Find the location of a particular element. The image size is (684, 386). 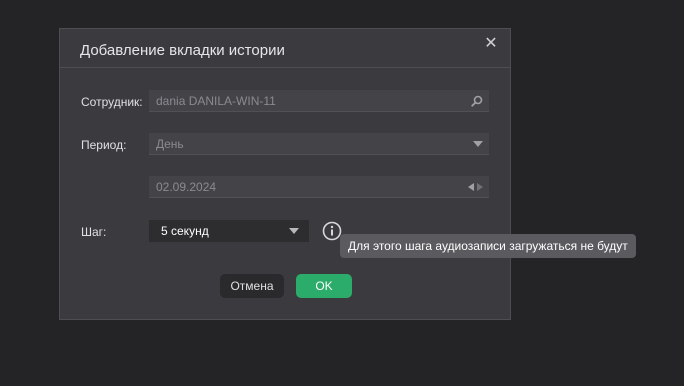

title-divider is located at coordinates (285, 67).